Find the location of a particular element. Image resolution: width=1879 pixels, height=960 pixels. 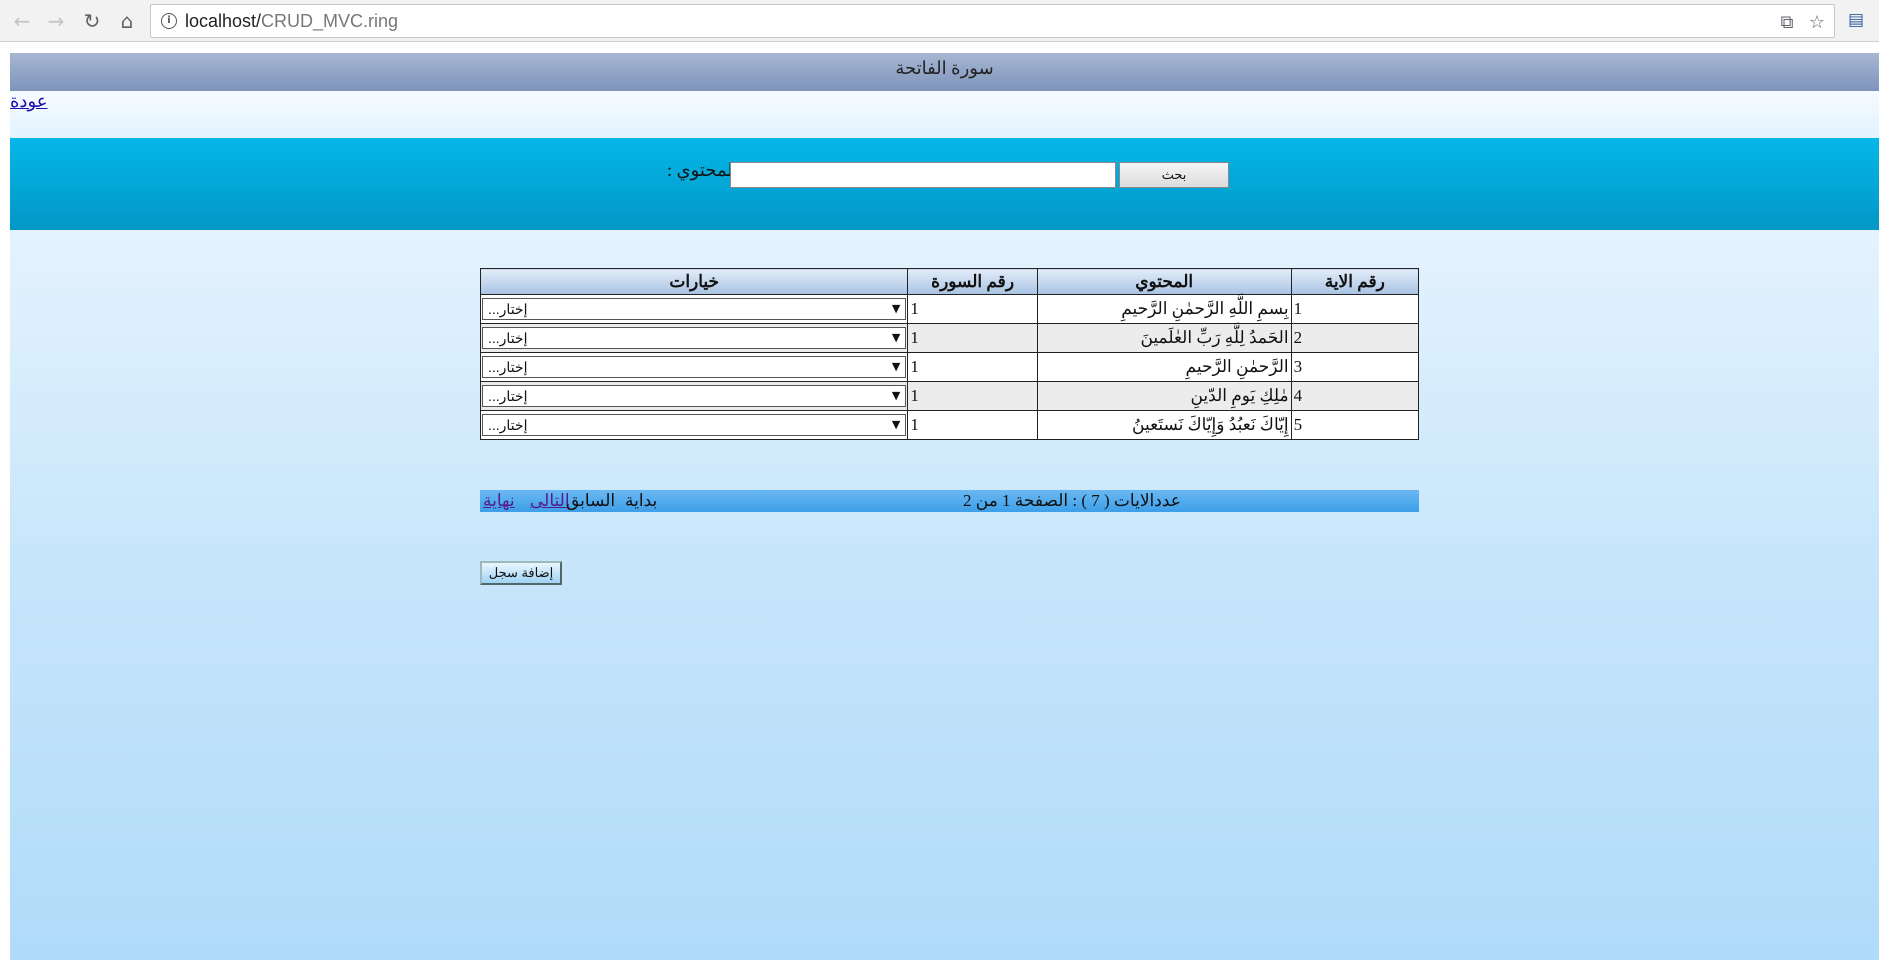

cell-content: إِيّاكَ نَعبُدُ وَإِيّاكَ نَستَعينُ is located at coordinates (1164, 425).